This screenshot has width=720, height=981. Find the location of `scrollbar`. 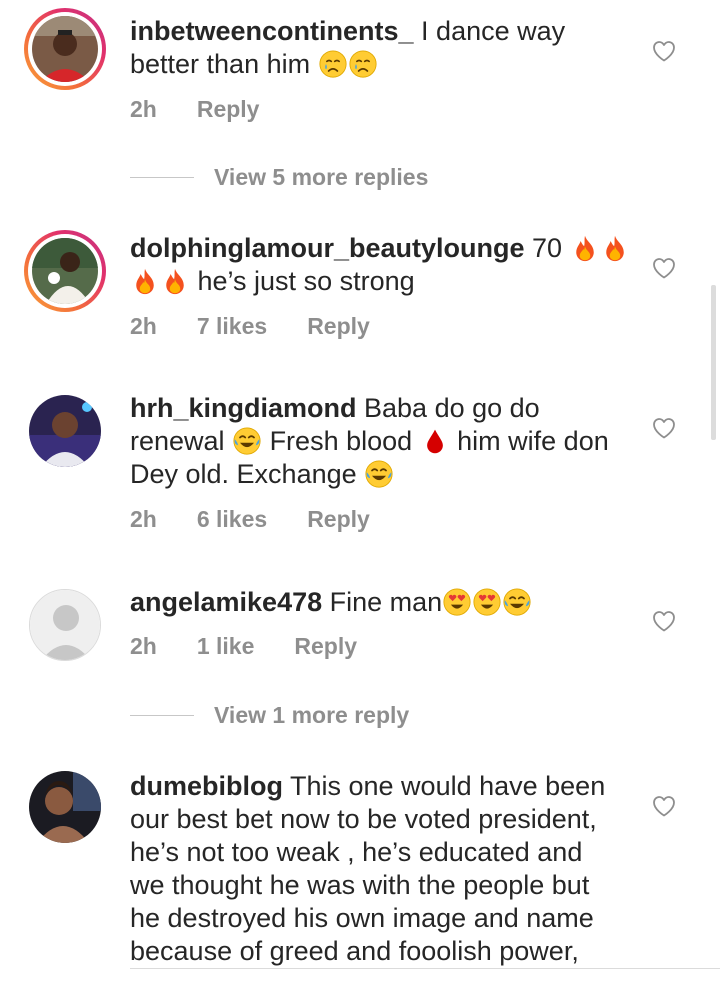

scrollbar is located at coordinates (713, 362).